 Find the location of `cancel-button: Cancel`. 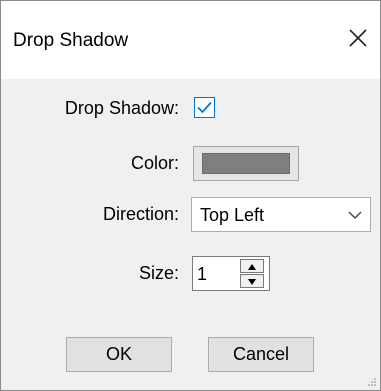

cancel-button: Cancel is located at coordinates (261, 354).